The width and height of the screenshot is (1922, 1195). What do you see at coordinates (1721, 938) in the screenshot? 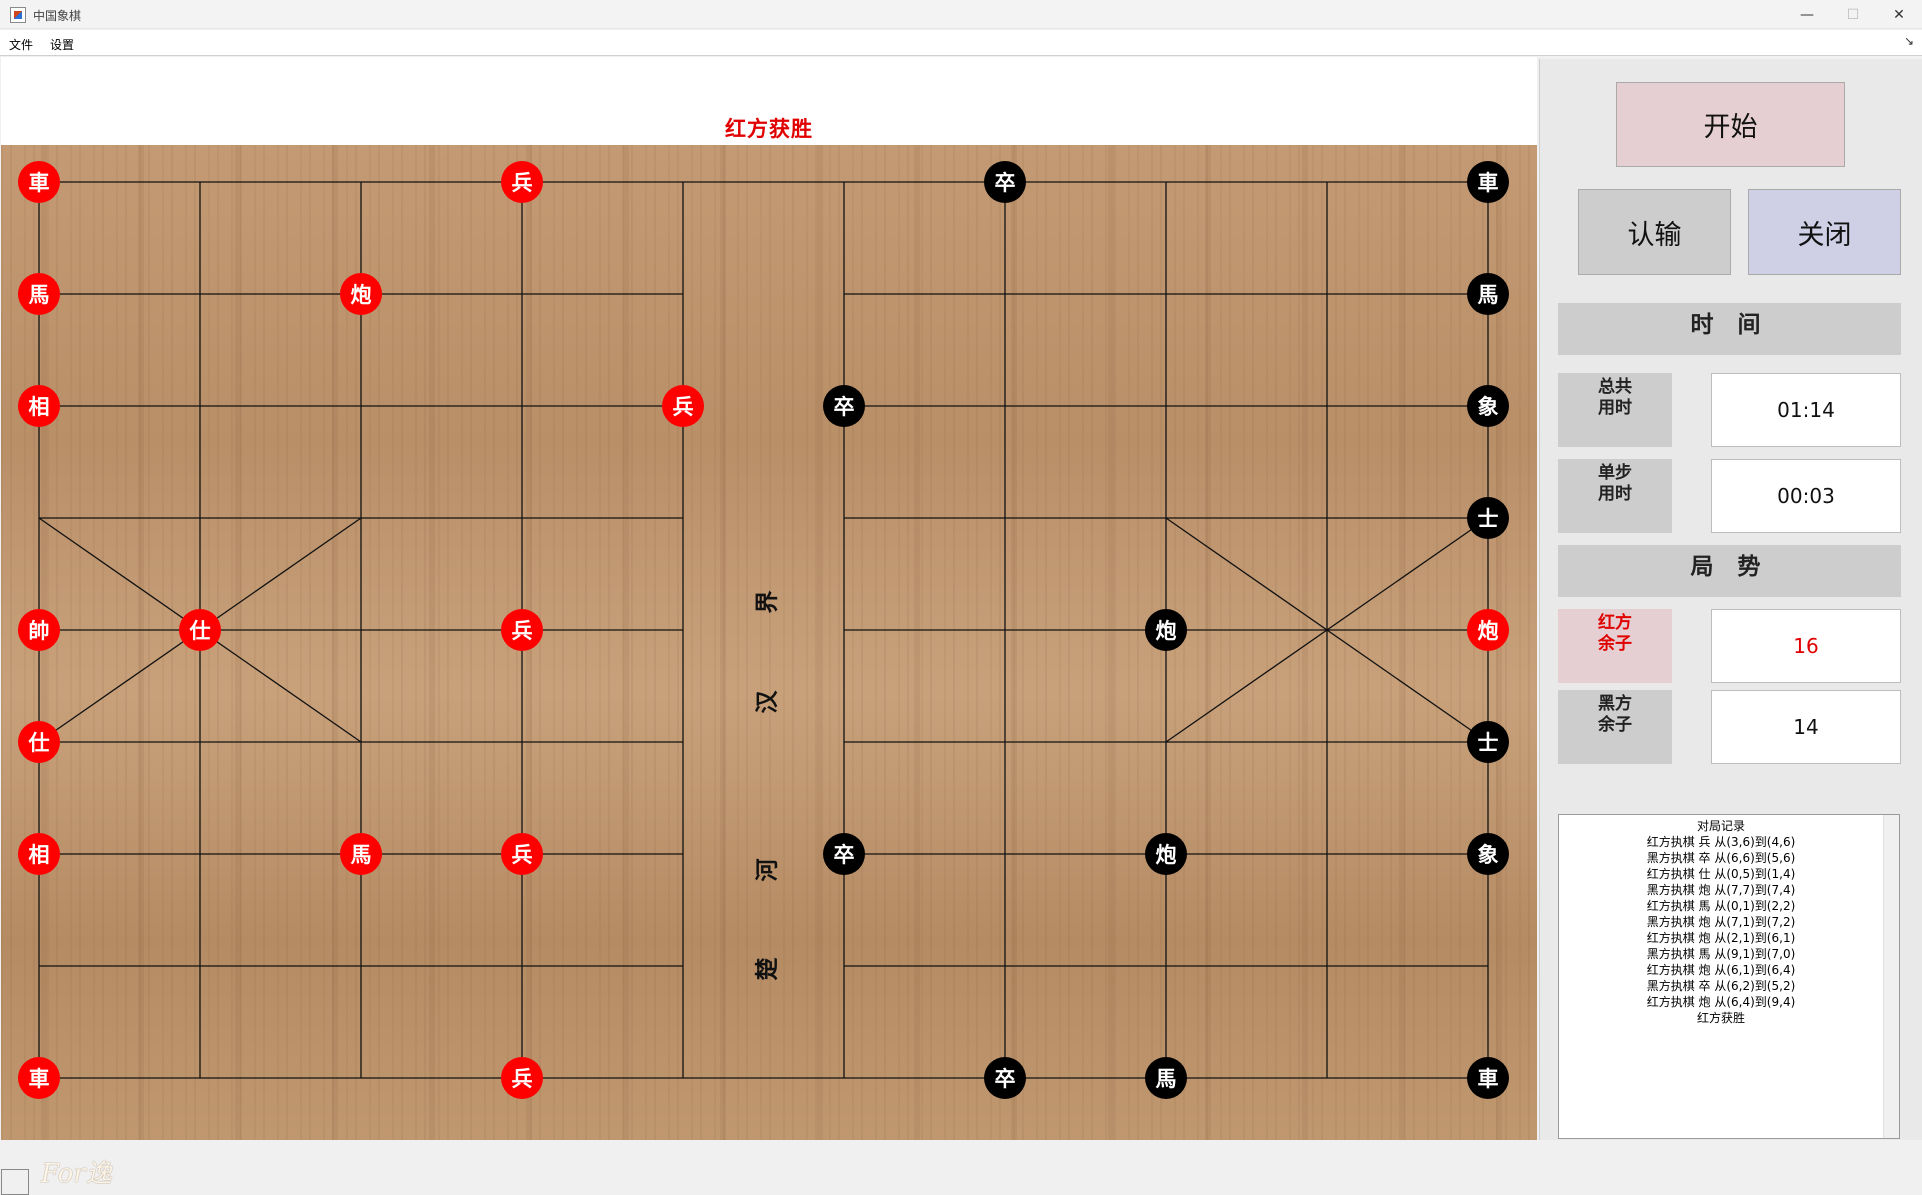
I see `log-entry: 红方执棋 炮 从(2,1)到(6,1)` at bounding box center [1721, 938].